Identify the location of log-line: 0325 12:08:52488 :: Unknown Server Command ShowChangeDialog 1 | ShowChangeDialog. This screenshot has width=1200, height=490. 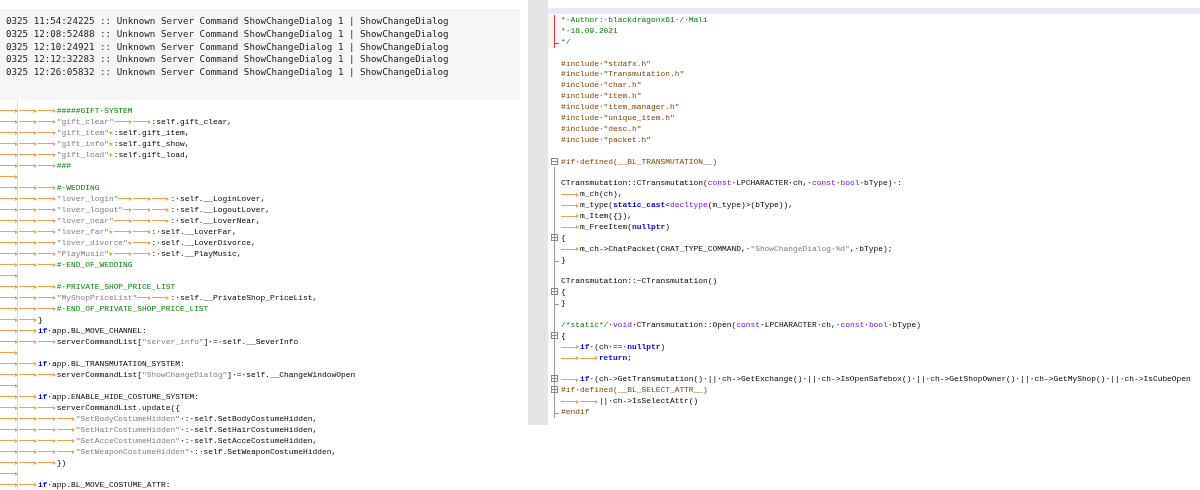
(228, 34).